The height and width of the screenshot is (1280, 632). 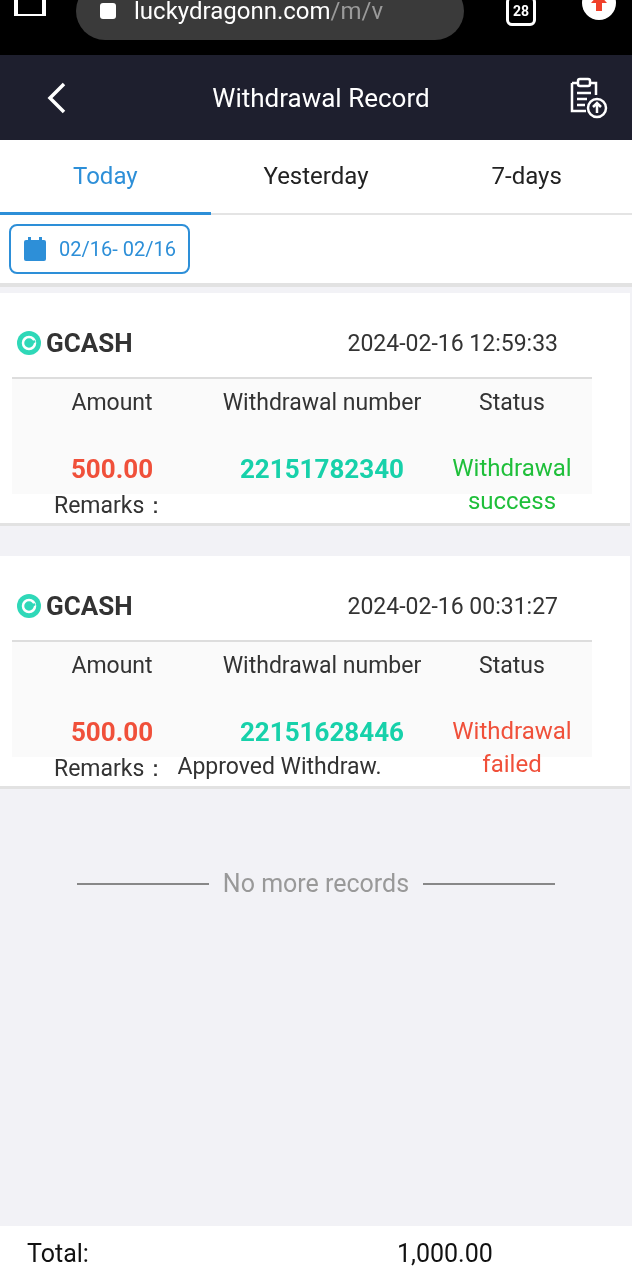 I want to click on lock-icon, so click(x=108, y=11).